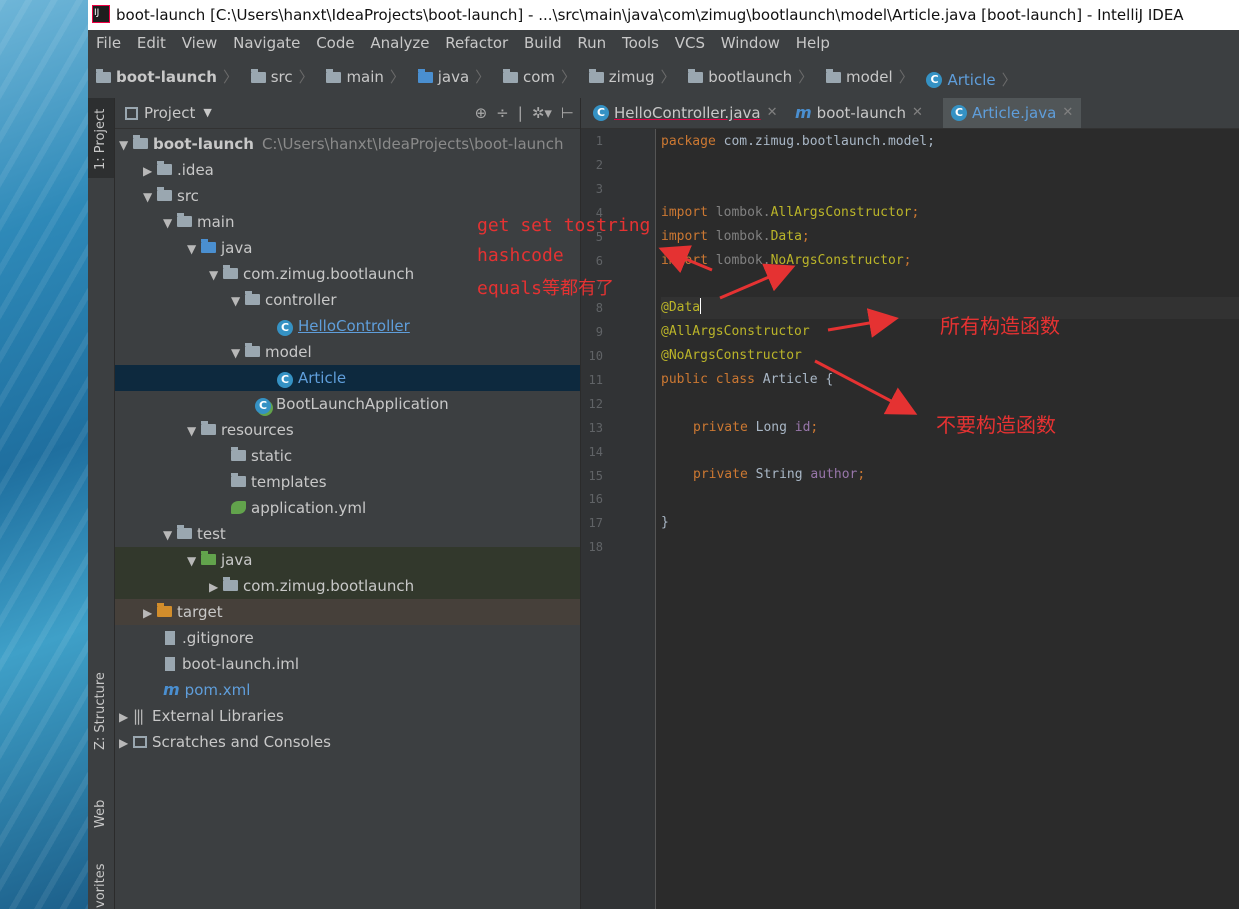 The width and height of the screenshot is (1239, 909). I want to click on breadcrumb-zimug: zimug 〉, so click(632, 77).